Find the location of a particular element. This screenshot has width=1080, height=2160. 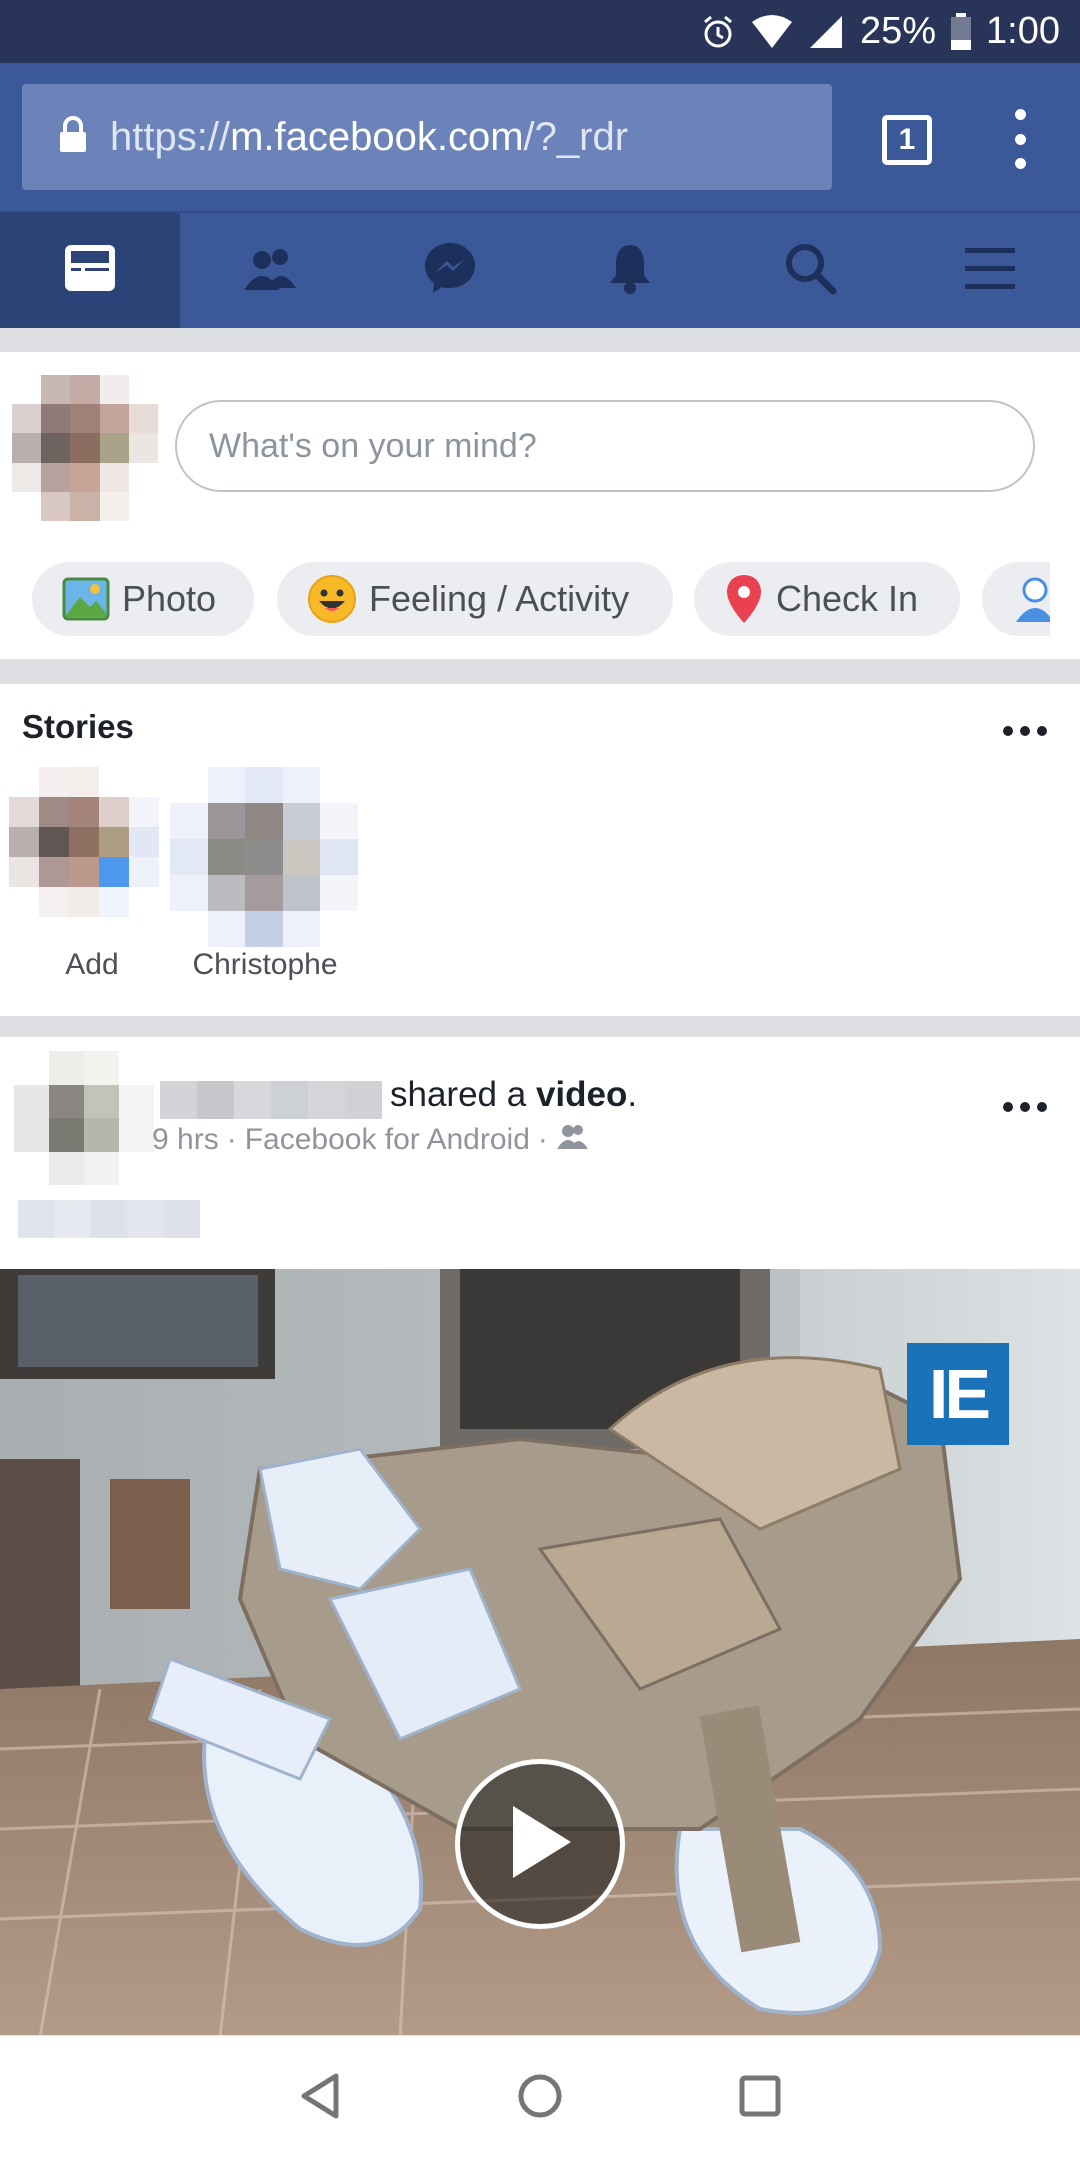

photo-icon is located at coordinates (86, 599).